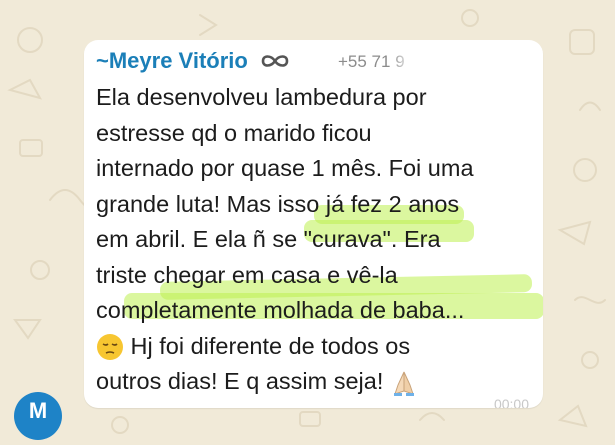  What do you see at coordinates (243, 381) in the screenshot?
I see `message-line-text: outros dias! E q assim seja!` at bounding box center [243, 381].